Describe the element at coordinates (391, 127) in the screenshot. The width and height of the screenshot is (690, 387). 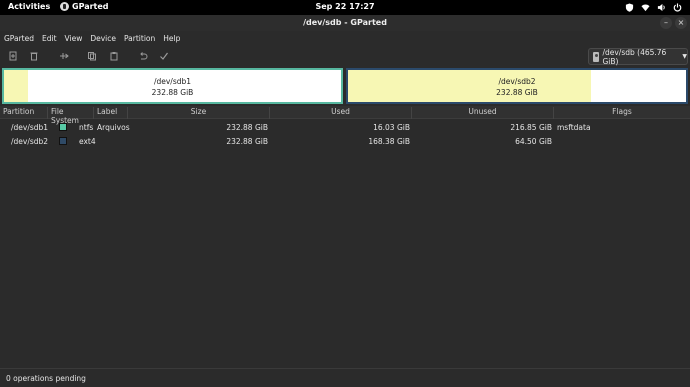
I see `cell-used: 16.03 GiB` at that location.